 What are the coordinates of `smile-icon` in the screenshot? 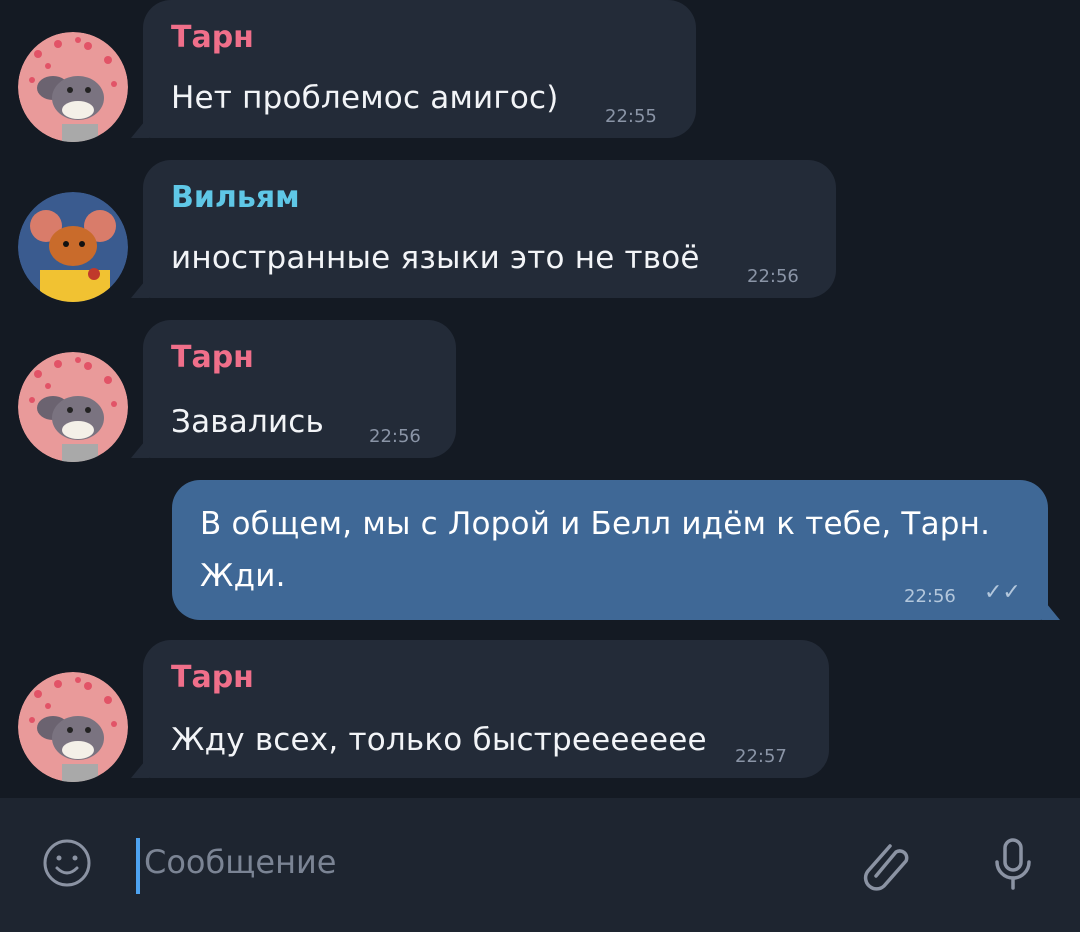 It's located at (67, 863).